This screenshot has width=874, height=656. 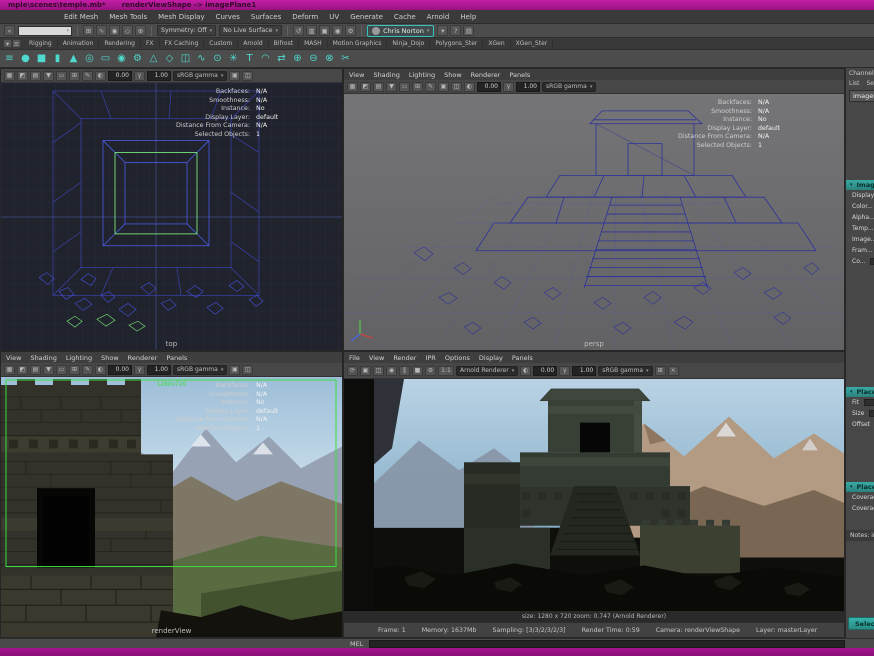 What do you see at coordinates (140, 30) in the screenshot?
I see `make-live-icon: ⊕` at bounding box center [140, 30].